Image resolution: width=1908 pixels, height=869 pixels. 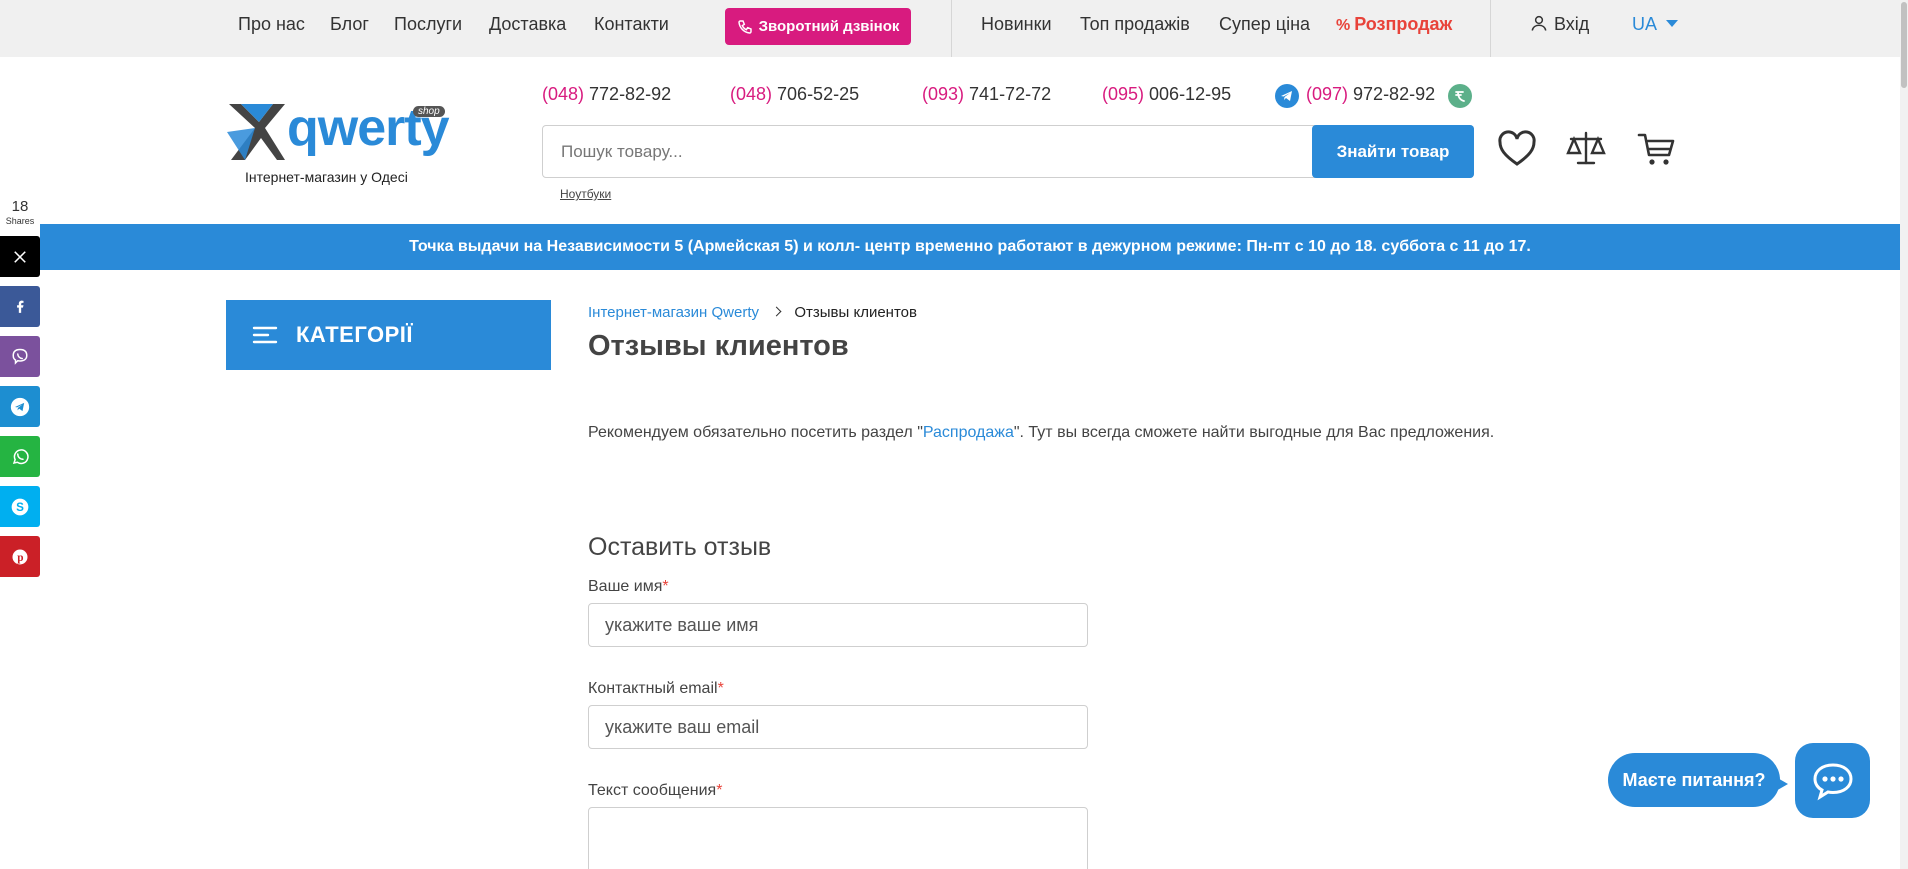 I want to click on language-selector: UA, so click(x=1655, y=24).